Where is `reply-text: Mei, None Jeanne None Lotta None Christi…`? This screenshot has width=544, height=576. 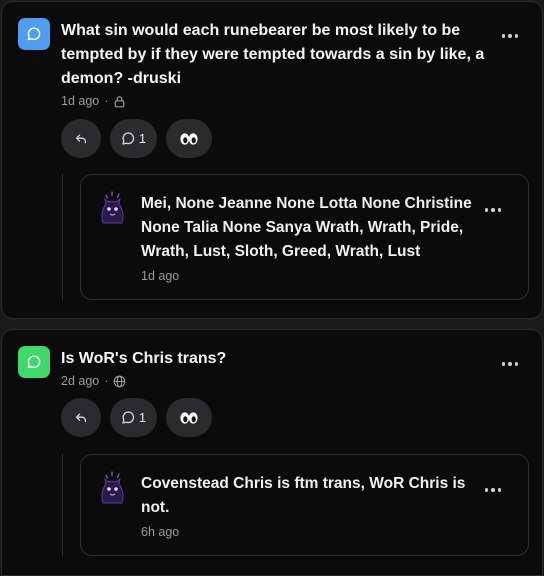 reply-text: Mei, None Jeanne None Lotta None Christi… is located at coordinates (306, 227).